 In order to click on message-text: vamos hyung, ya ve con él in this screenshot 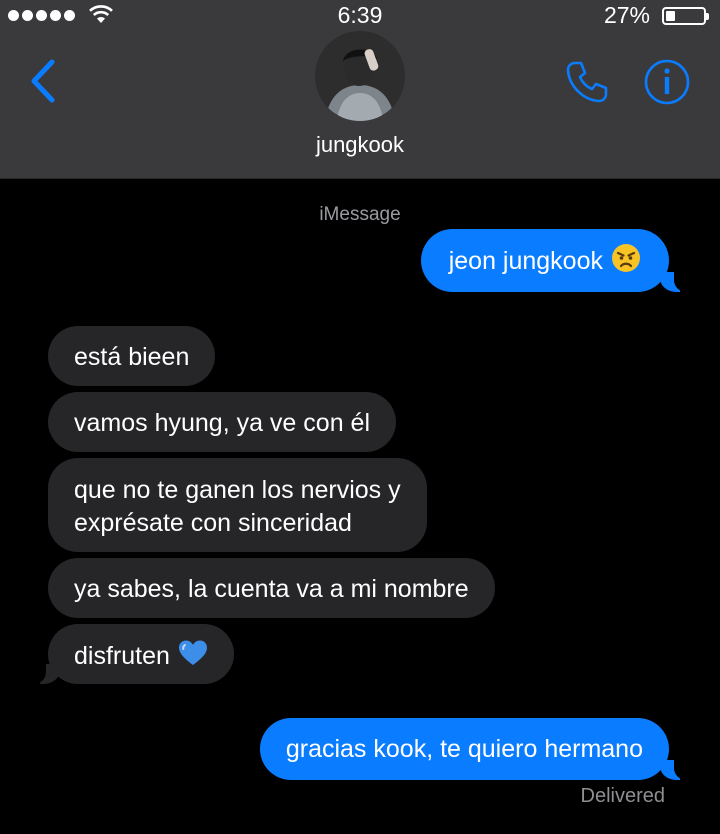, I will do `click(222, 423)`.